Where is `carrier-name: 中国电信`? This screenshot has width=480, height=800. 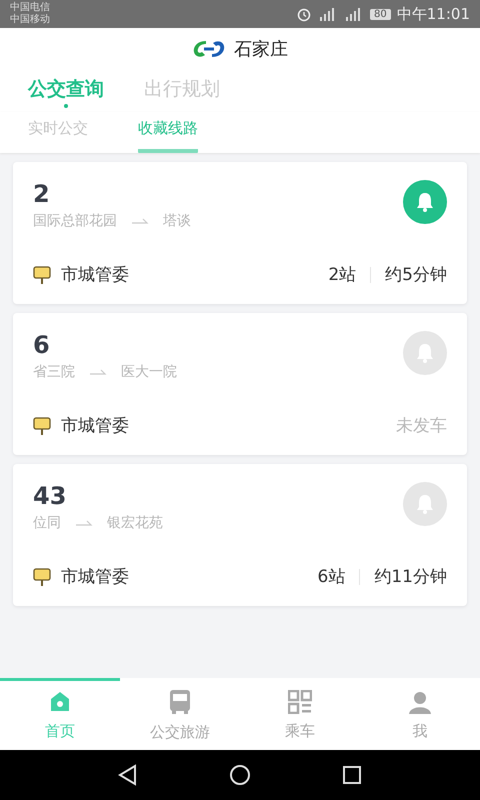
carrier-name: 中国电信 is located at coordinates (30, 8).